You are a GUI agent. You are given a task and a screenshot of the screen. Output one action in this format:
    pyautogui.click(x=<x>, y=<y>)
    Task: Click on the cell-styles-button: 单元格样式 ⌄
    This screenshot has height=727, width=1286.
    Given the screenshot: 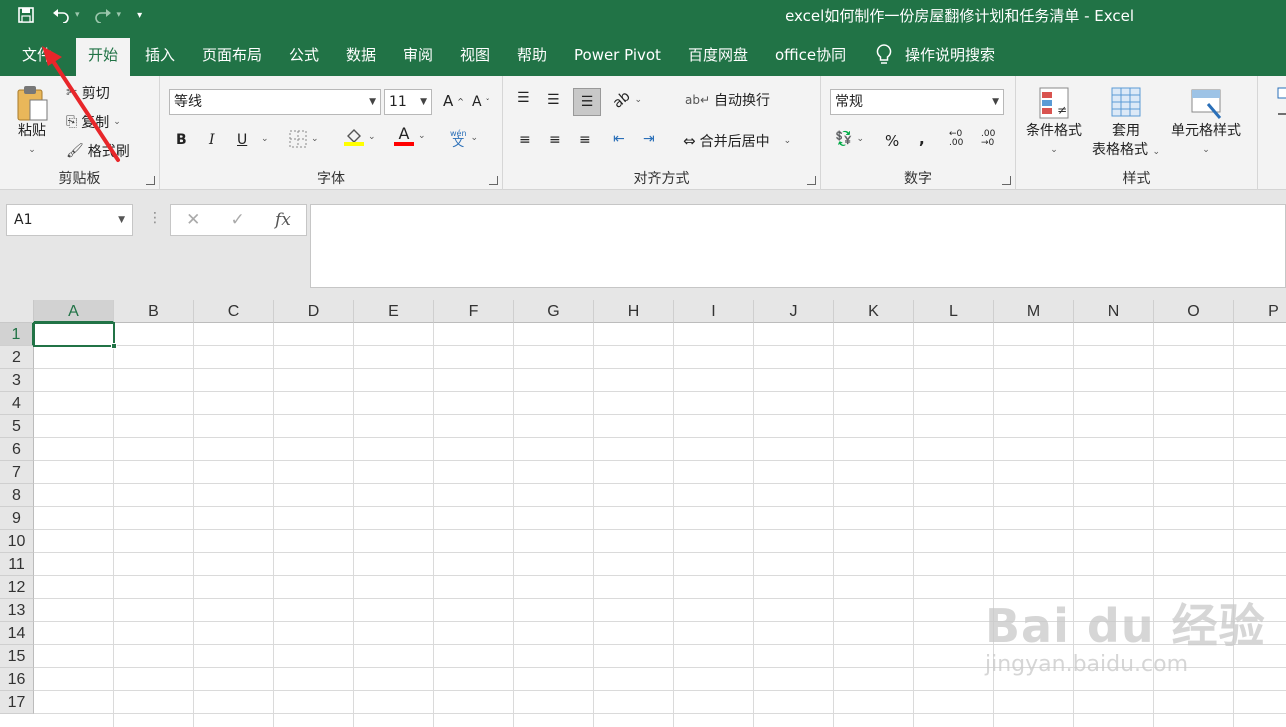 What is the action you would take?
    pyautogui.click(x=1206, y=122)
    